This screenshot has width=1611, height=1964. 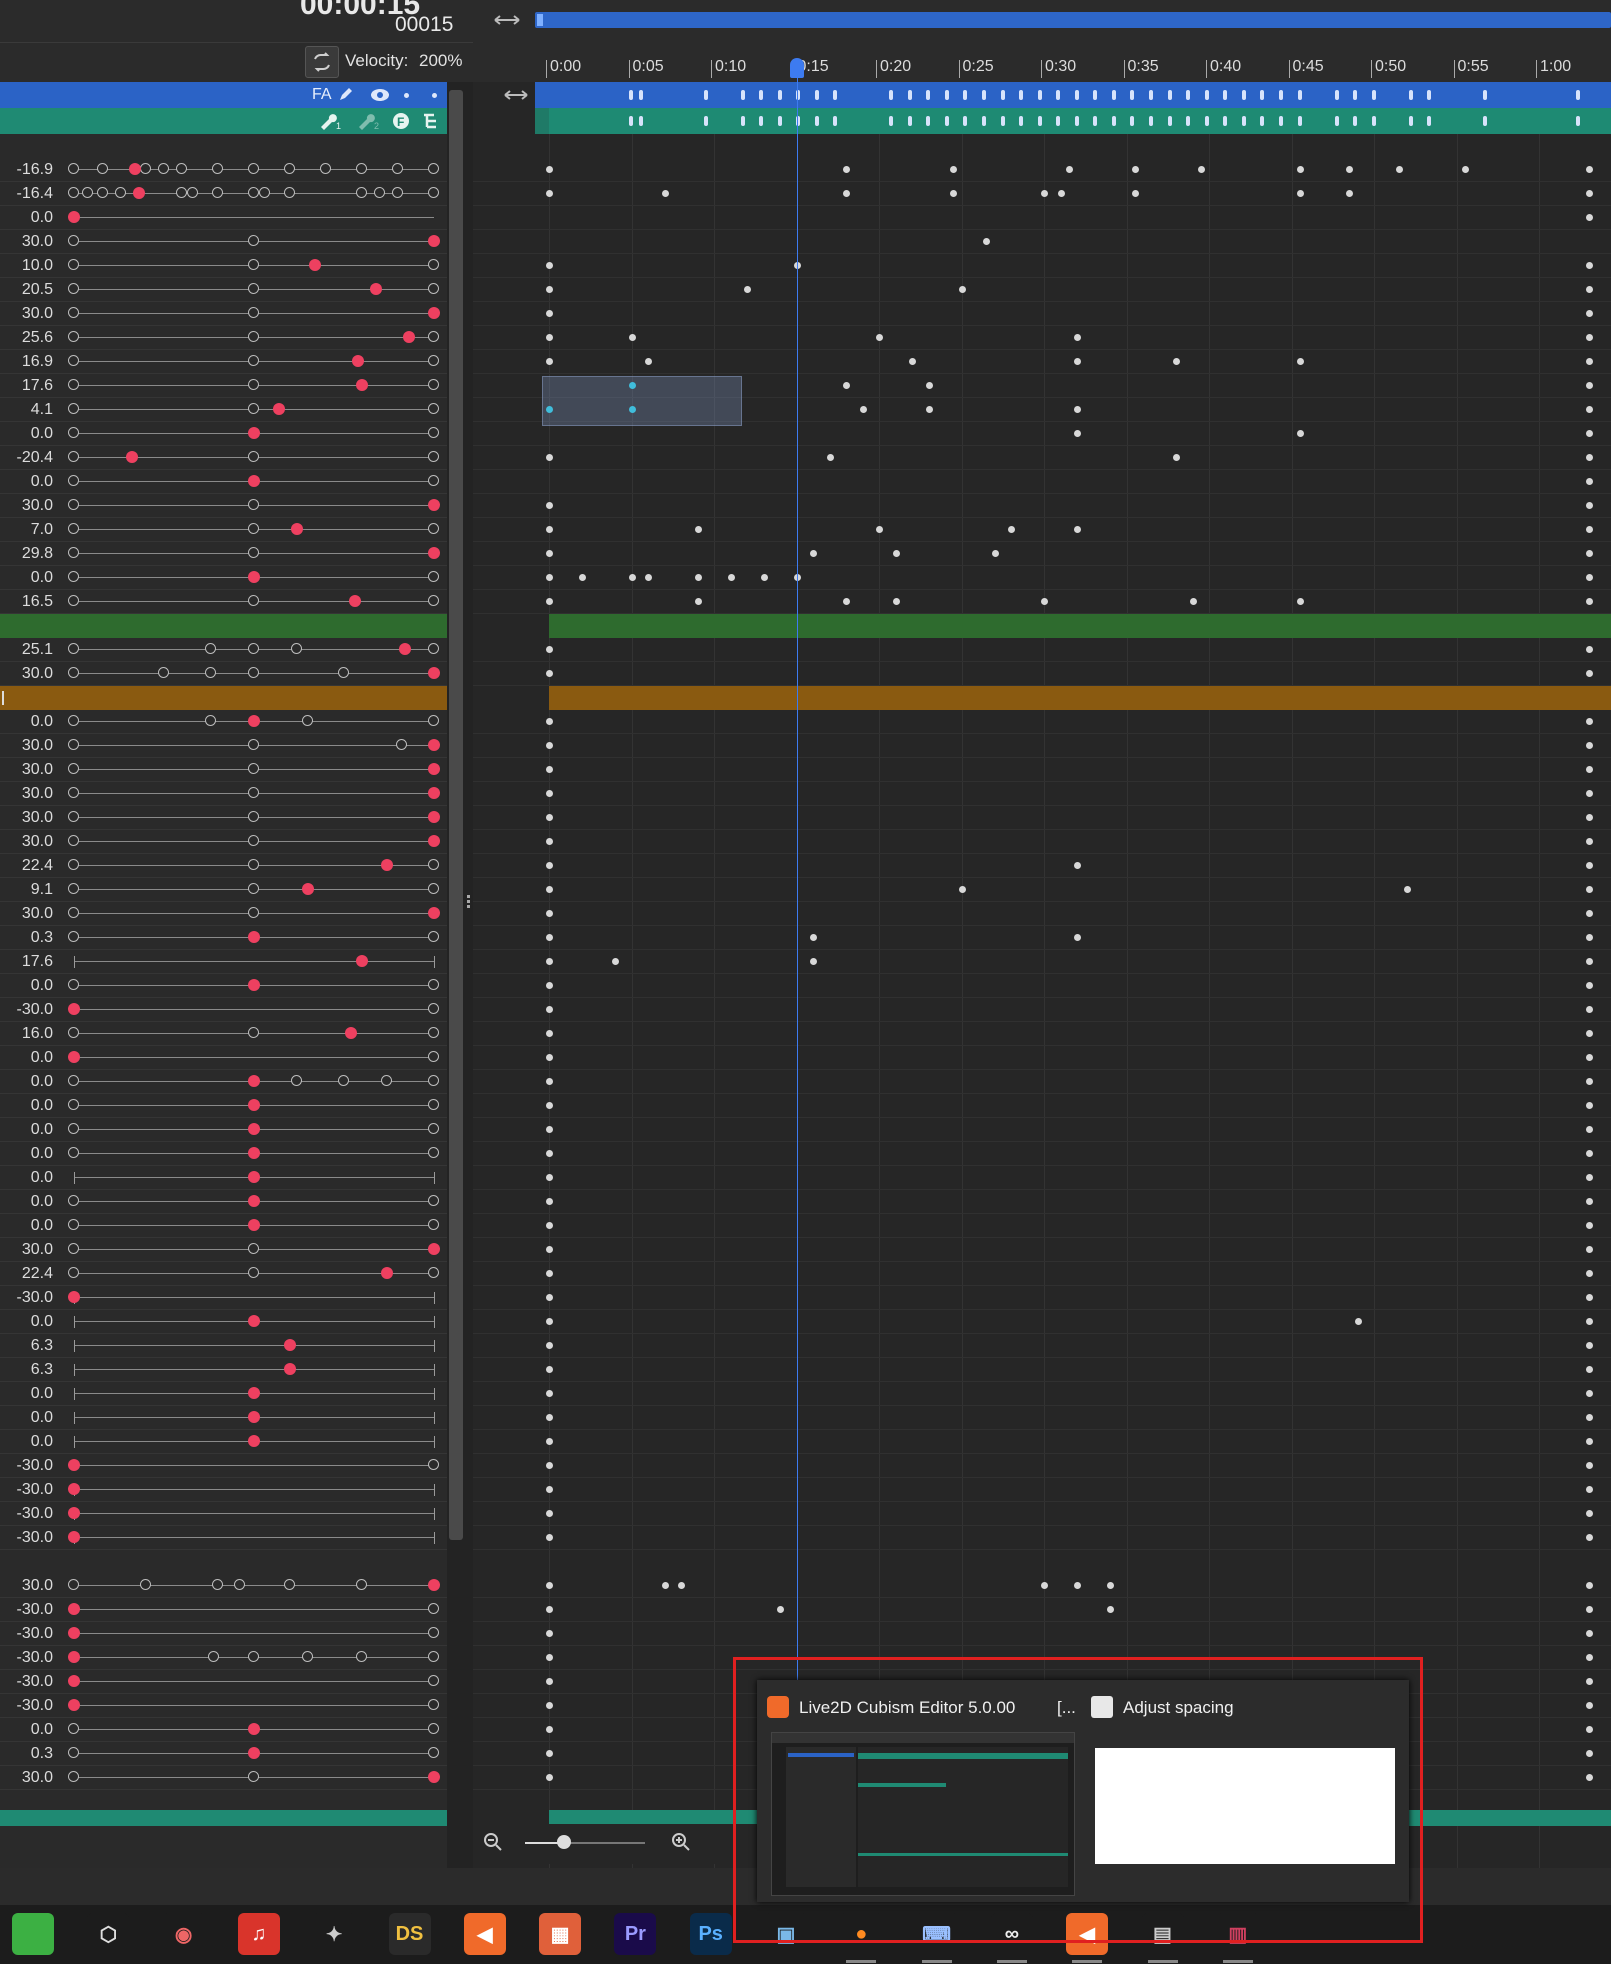 What do you see at coordinates (26, 1778) in the screenshot?
I see `param-value: 30.0` at bounding box center [26, 1778].